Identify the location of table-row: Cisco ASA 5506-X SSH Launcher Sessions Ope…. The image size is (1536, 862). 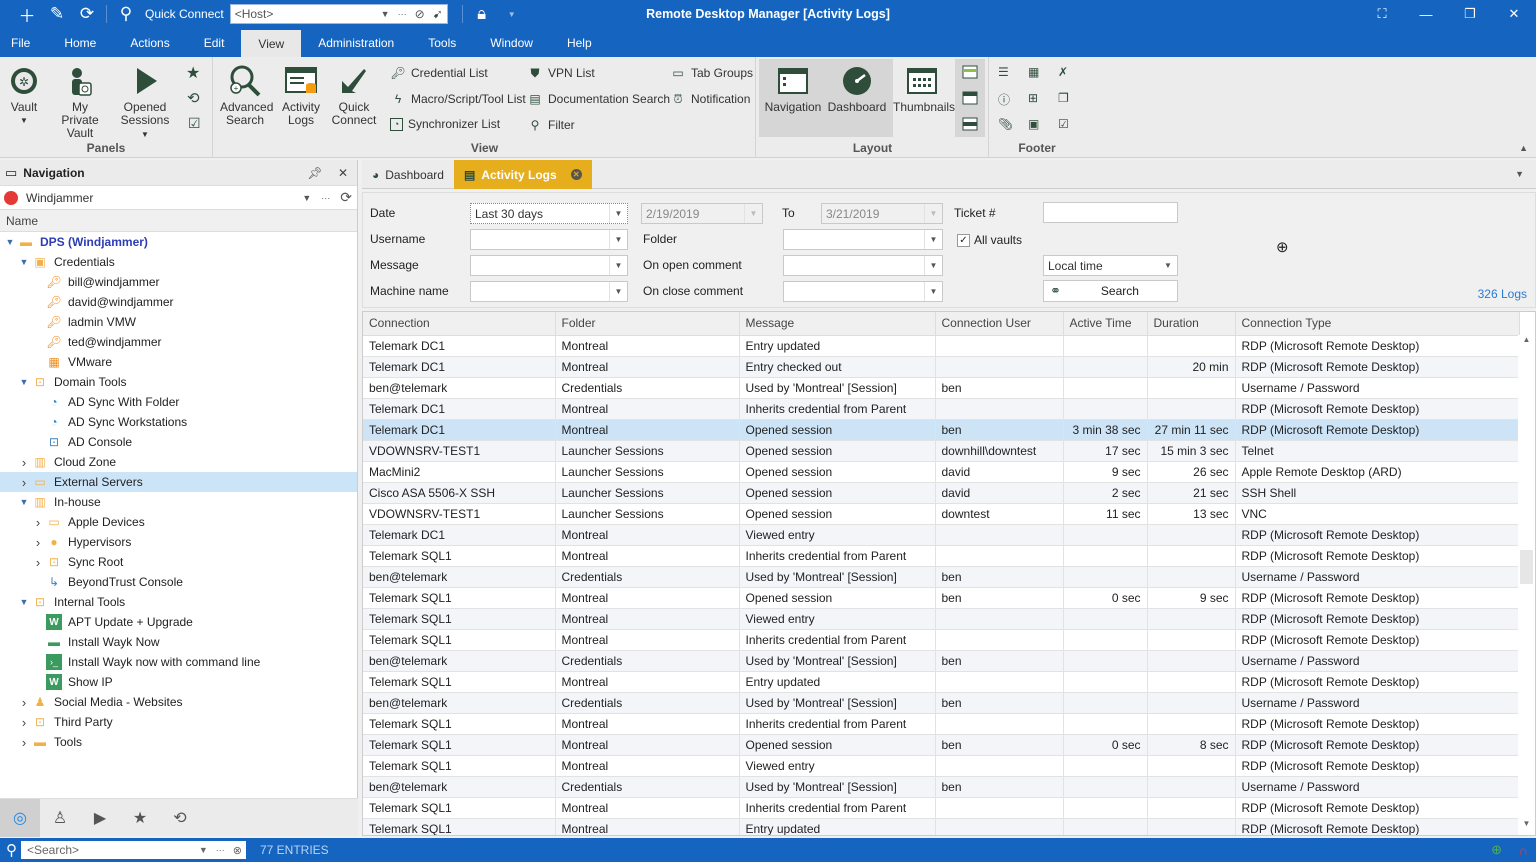
(941, 493).